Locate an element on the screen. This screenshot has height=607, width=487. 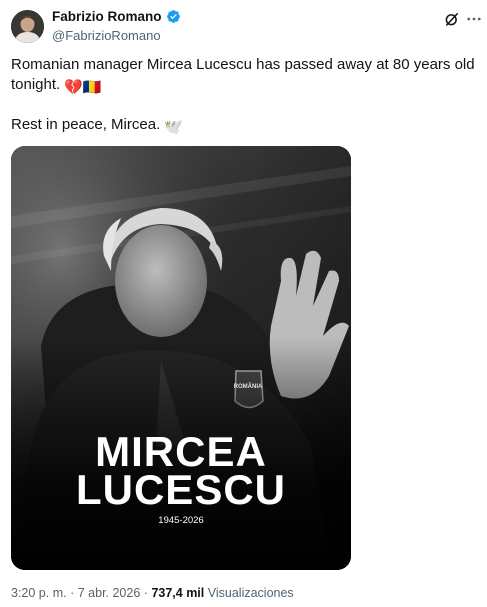
badge-text: ROMÂNIA is located at coordinates (248, 386).